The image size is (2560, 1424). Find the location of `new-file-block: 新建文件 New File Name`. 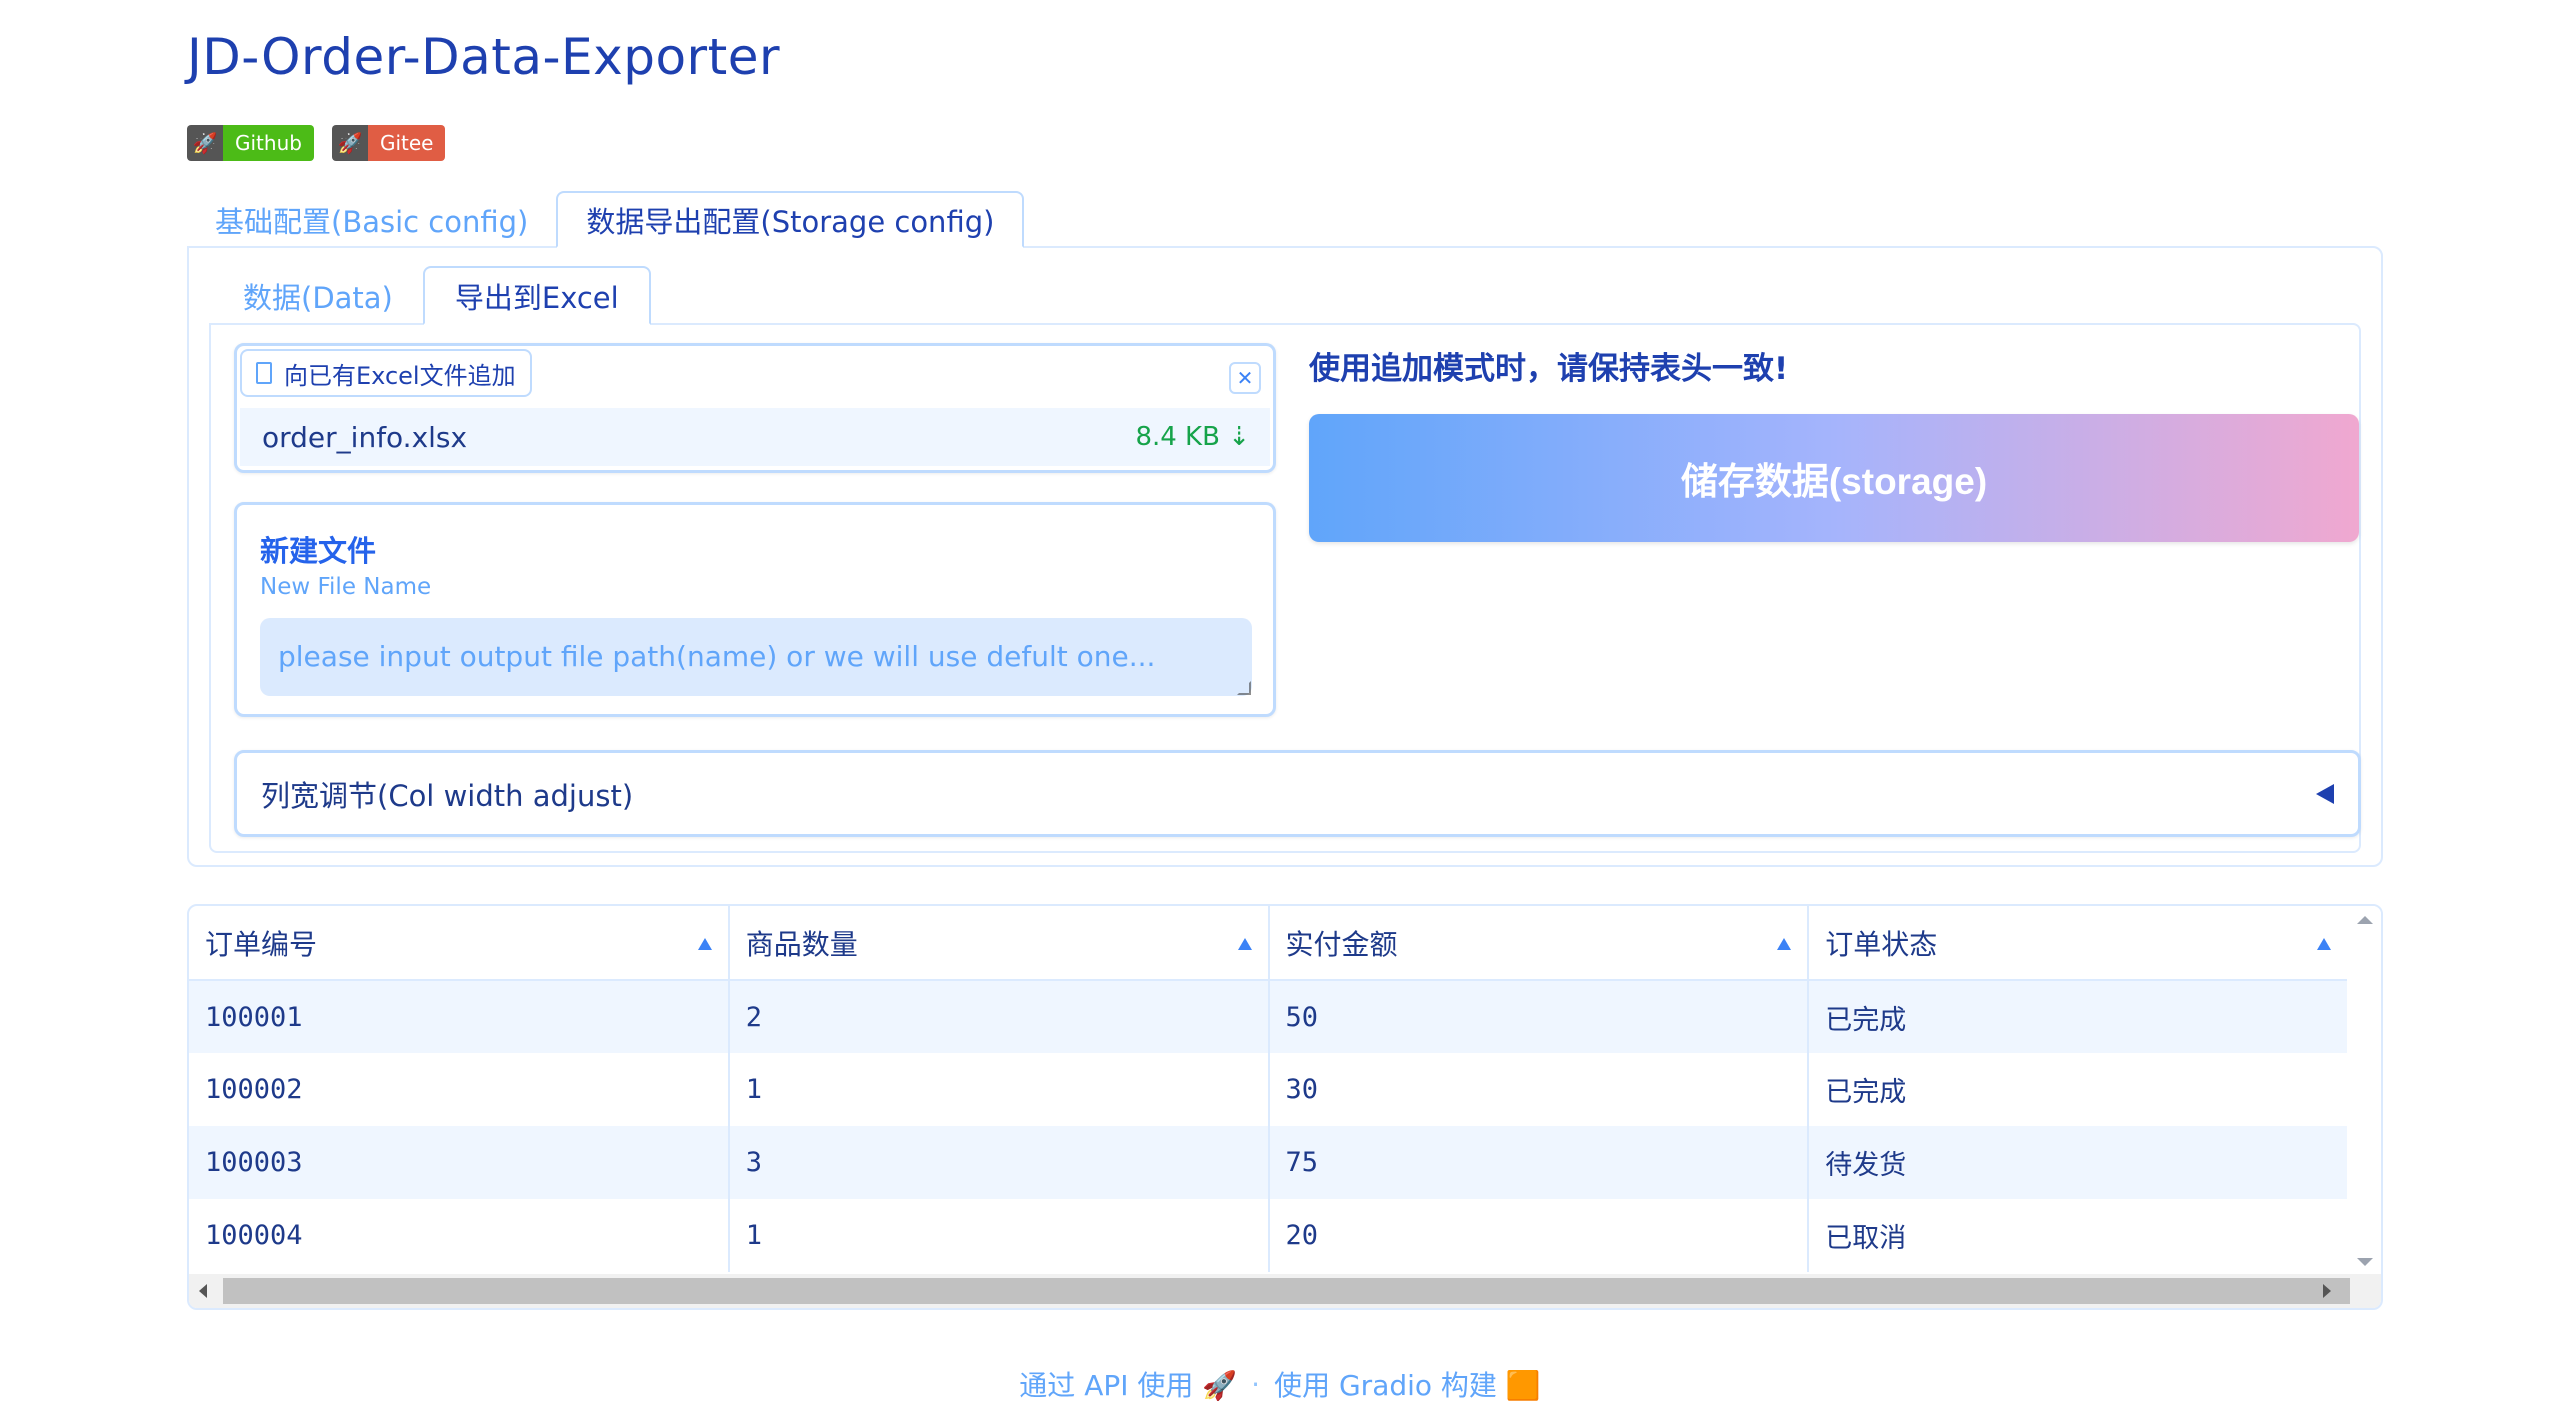

new-file-block: 新建文件 New File Name is located at coordinates (755, 609).